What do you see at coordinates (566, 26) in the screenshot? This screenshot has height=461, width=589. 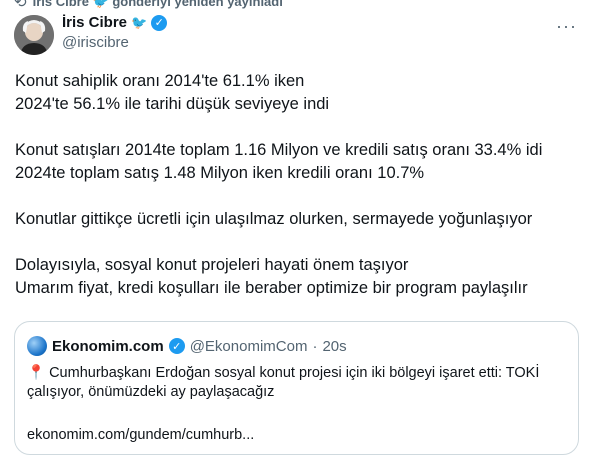 I see `more-options-icon: ···` at bounding box center [566, 26].